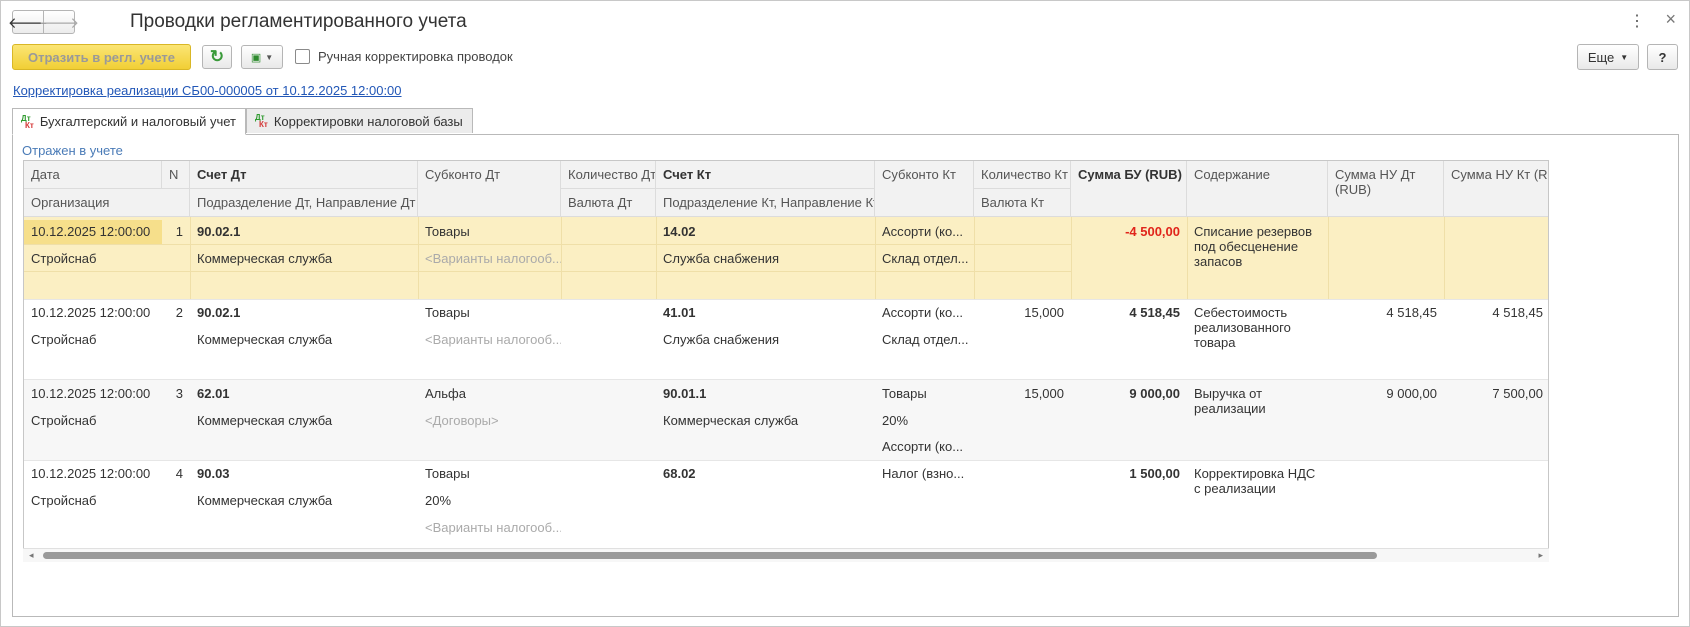  What do you see at coordinates (765, 394) in the screenshot?
I see `cell-account-kt: 90.01.1` at bounding box center [765, 394].